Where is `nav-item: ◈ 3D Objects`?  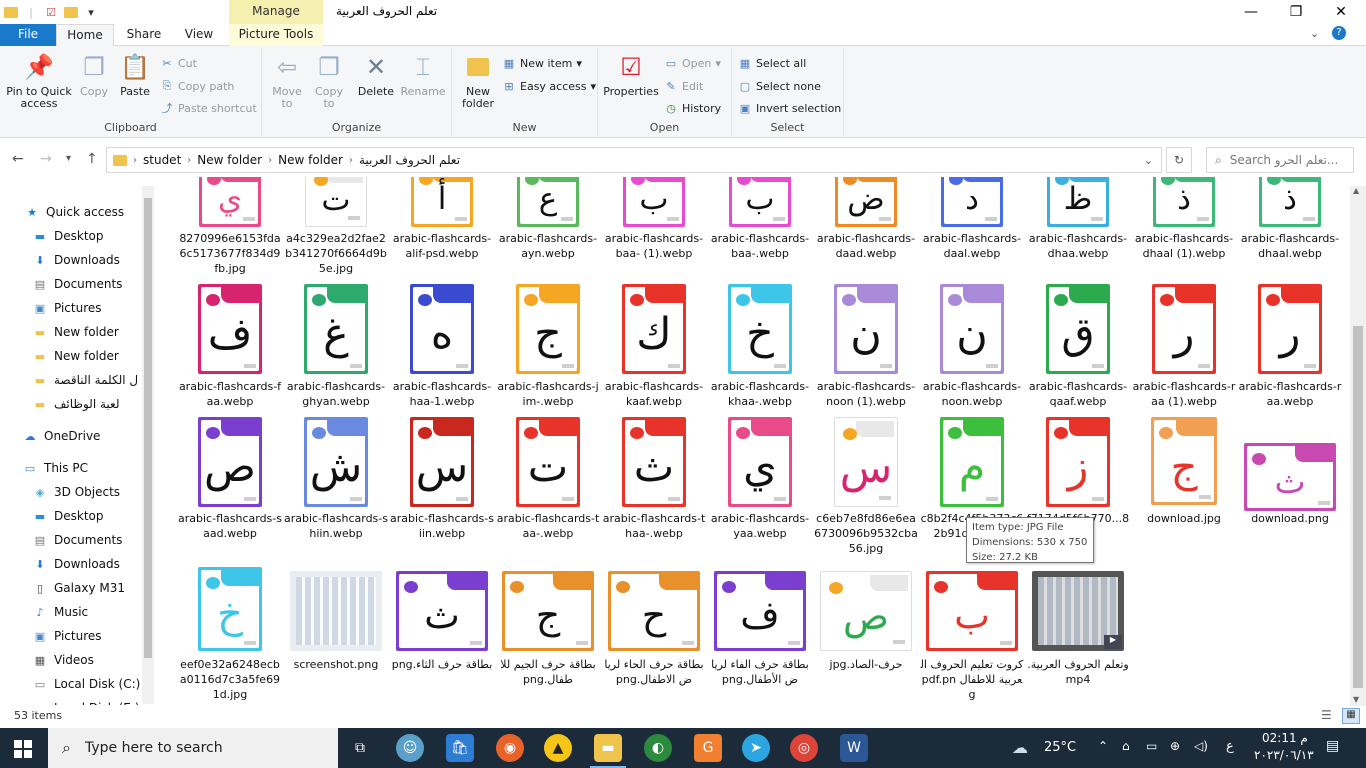 nav-item: ◈ 3D Objects is located at coordinates (94, 492).